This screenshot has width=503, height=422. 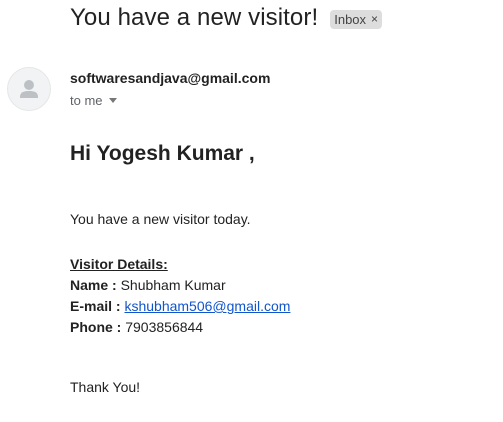 I want to click on name-label: Name :, so click(x=93, y=285).